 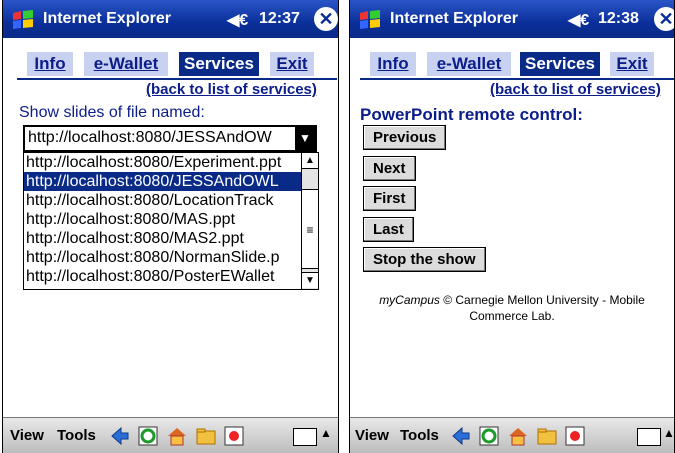 What do you see at coordinates (150, 137) in the screenshot?
I see `file-select-value: http://localhost:8080/JESSAndOW` at bounding box center [150, 137].